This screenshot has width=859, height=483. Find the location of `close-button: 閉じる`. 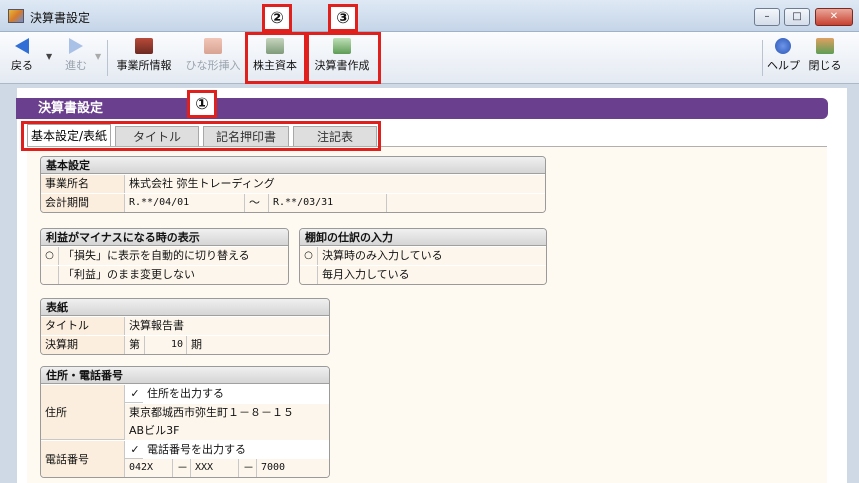

close-button: 閉じる is located at coordinates (825, 58).